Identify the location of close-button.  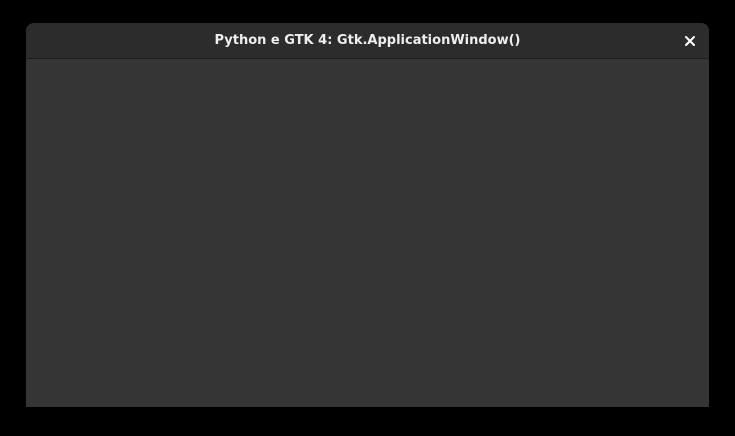
(690, 41).